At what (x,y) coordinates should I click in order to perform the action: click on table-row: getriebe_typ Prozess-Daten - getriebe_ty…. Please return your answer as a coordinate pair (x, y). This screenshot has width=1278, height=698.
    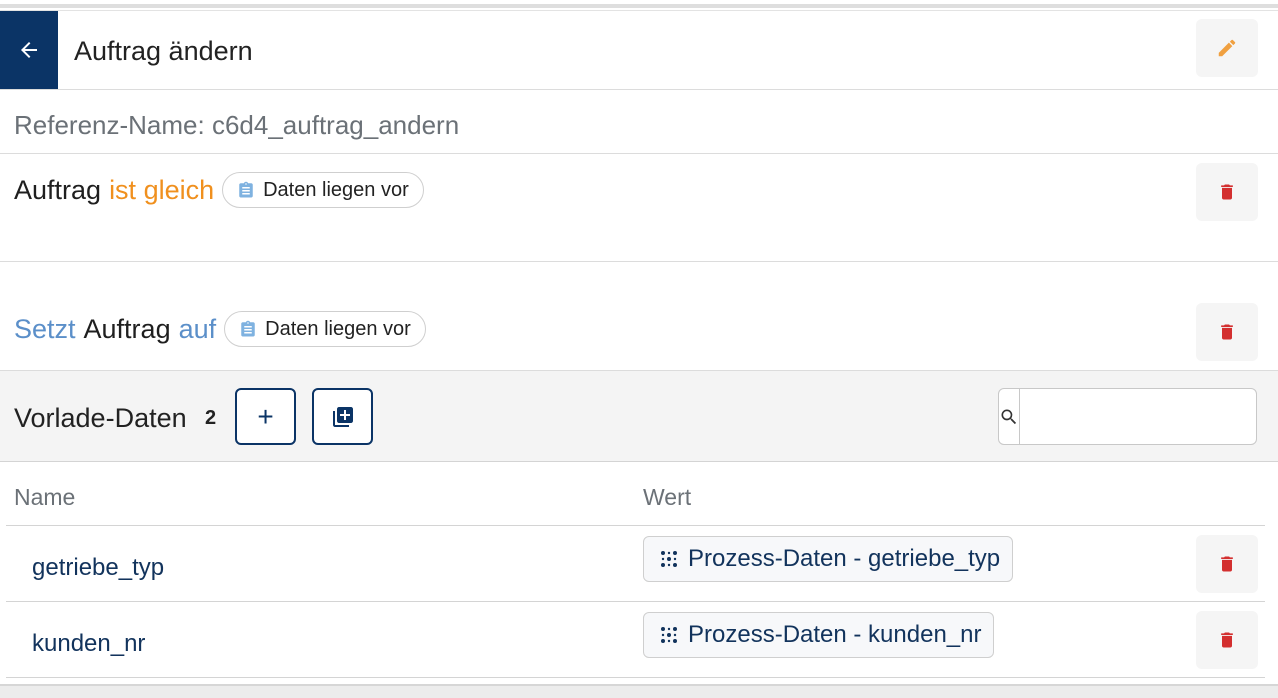
    Looking at the image, I should click on (635, 564).